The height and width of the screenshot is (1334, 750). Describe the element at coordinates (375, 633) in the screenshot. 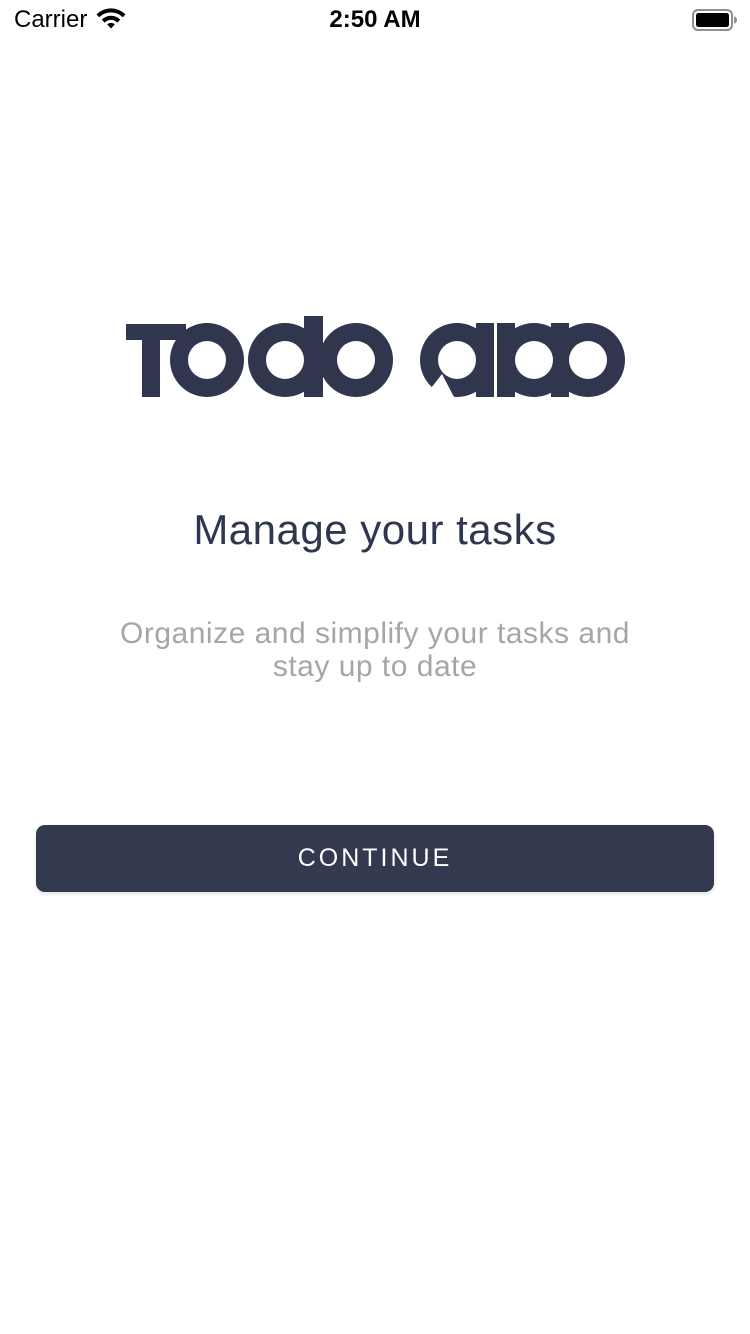

I see `subtitle-line-1: Organize and simplify your tasks and` at that location.